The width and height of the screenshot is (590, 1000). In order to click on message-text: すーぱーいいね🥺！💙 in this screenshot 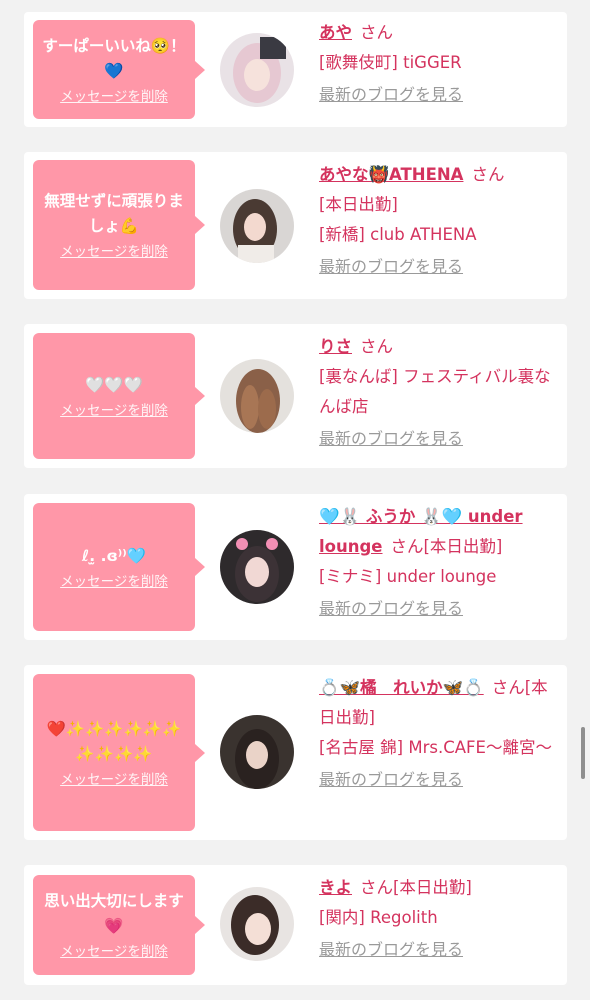, I will do `click(114, 58)`.